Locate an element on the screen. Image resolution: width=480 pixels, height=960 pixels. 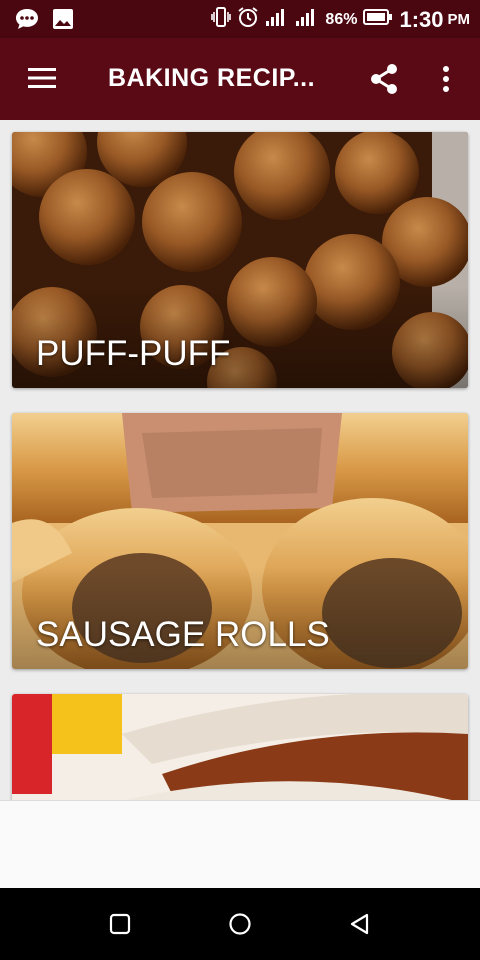
bottom-empty-area is located at coordinates (240, 844).